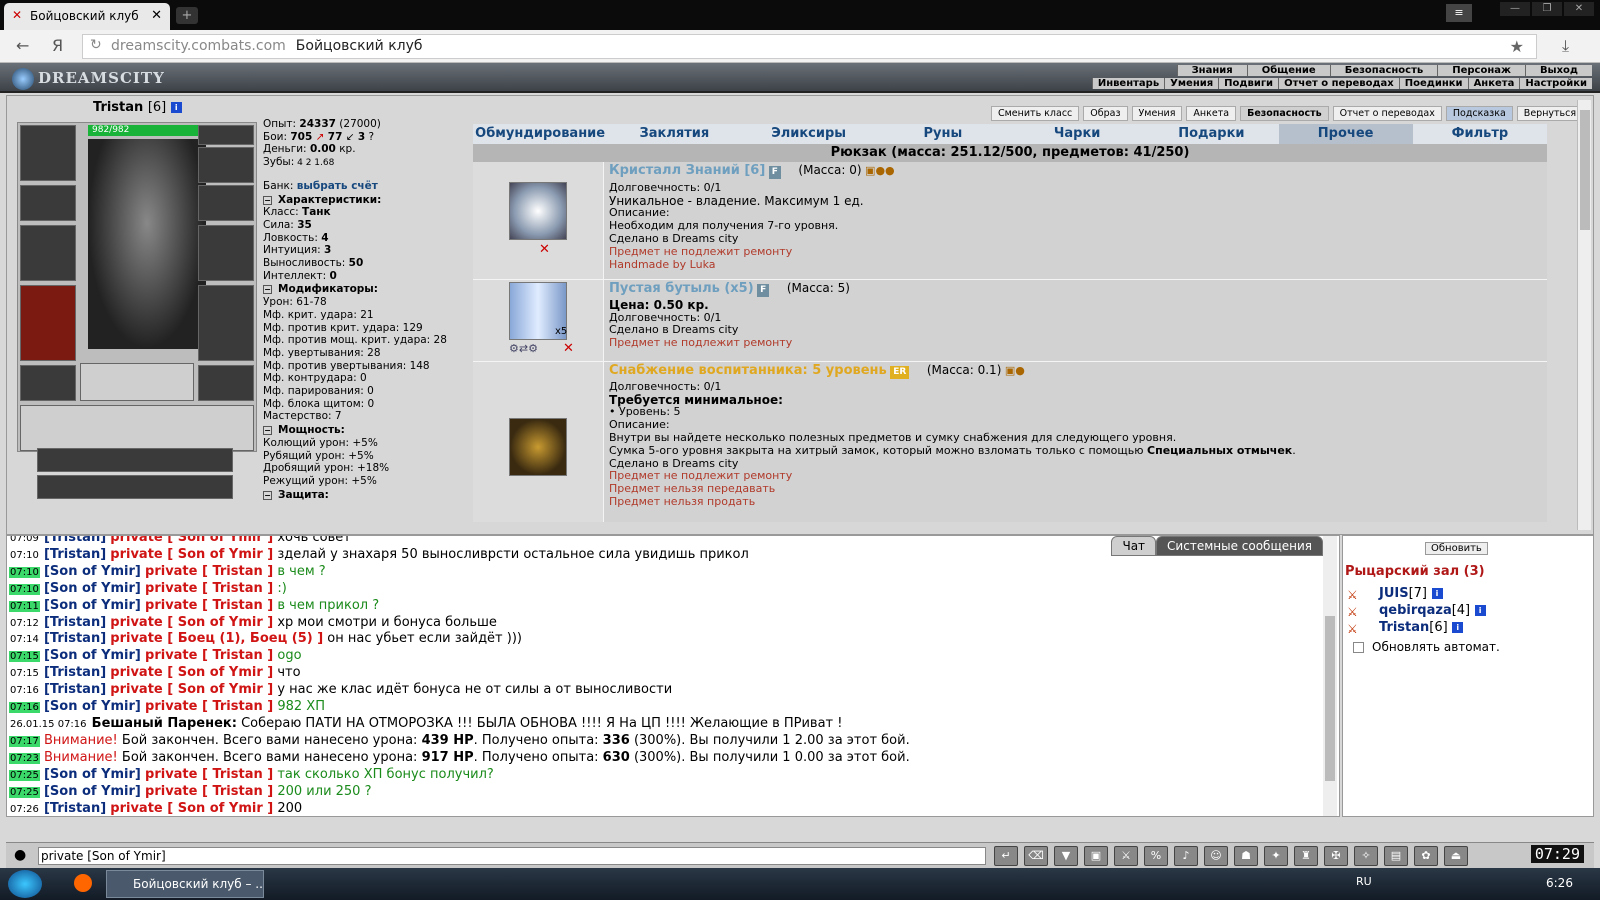 This screenshot has width=1600, height=900. I want to click on profile-button: Анкета, so click(1211, 113).